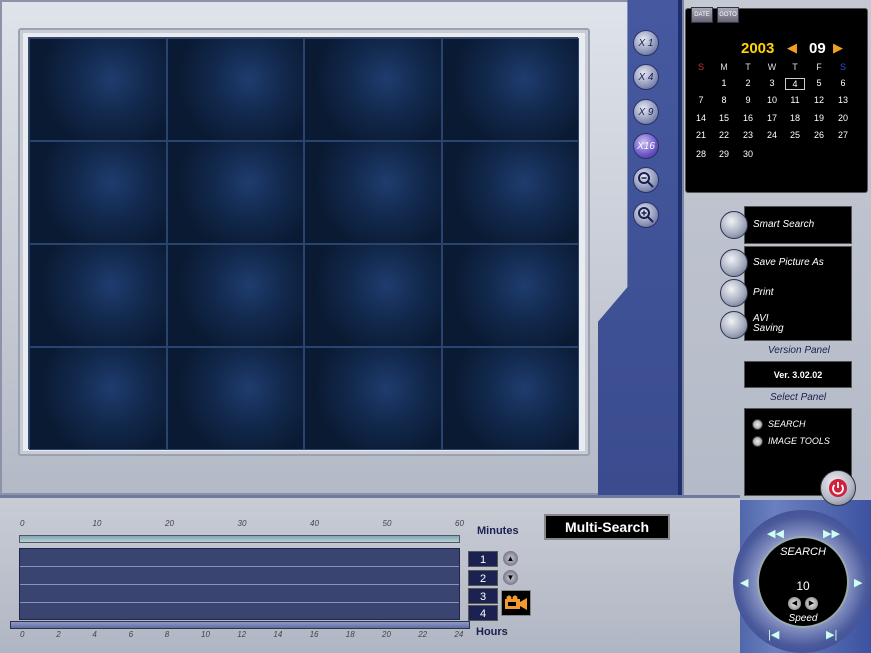  What do you see at coordinates (792, 48) in the screenshot?
I see `prev-month-icon: ◀` at bounding box center [792, 48].